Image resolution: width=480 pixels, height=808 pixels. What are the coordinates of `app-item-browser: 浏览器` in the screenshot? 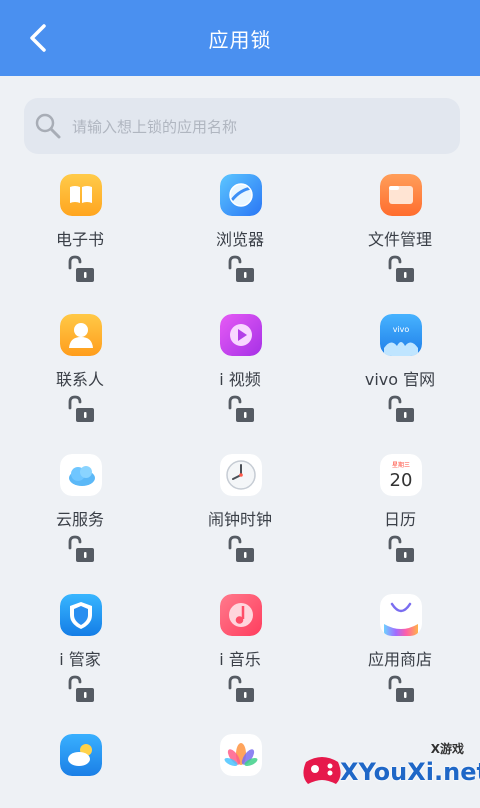 It's located at (240, 238).